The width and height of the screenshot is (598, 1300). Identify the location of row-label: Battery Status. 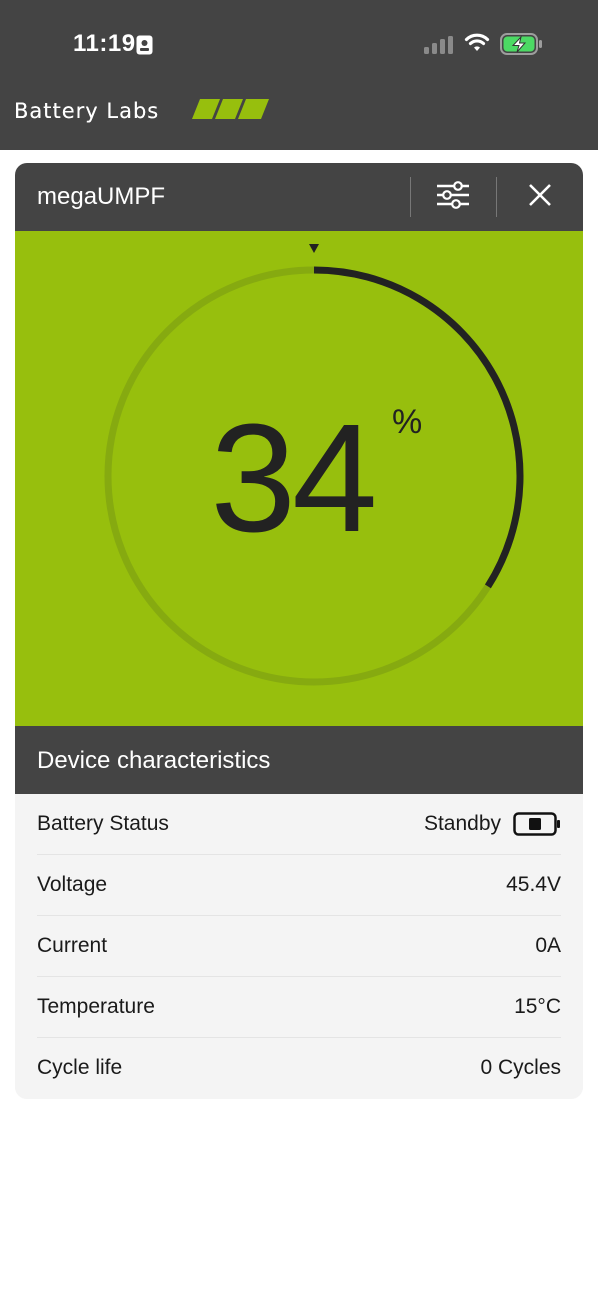
(103, 823).